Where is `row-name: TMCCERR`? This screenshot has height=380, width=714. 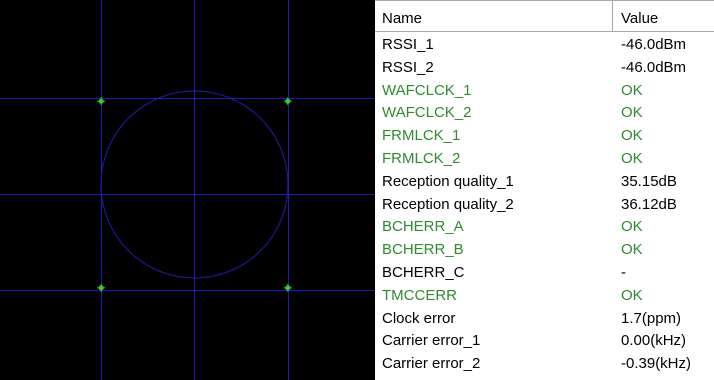 row-name: TMCCERR is located at coordinates (419, 295).